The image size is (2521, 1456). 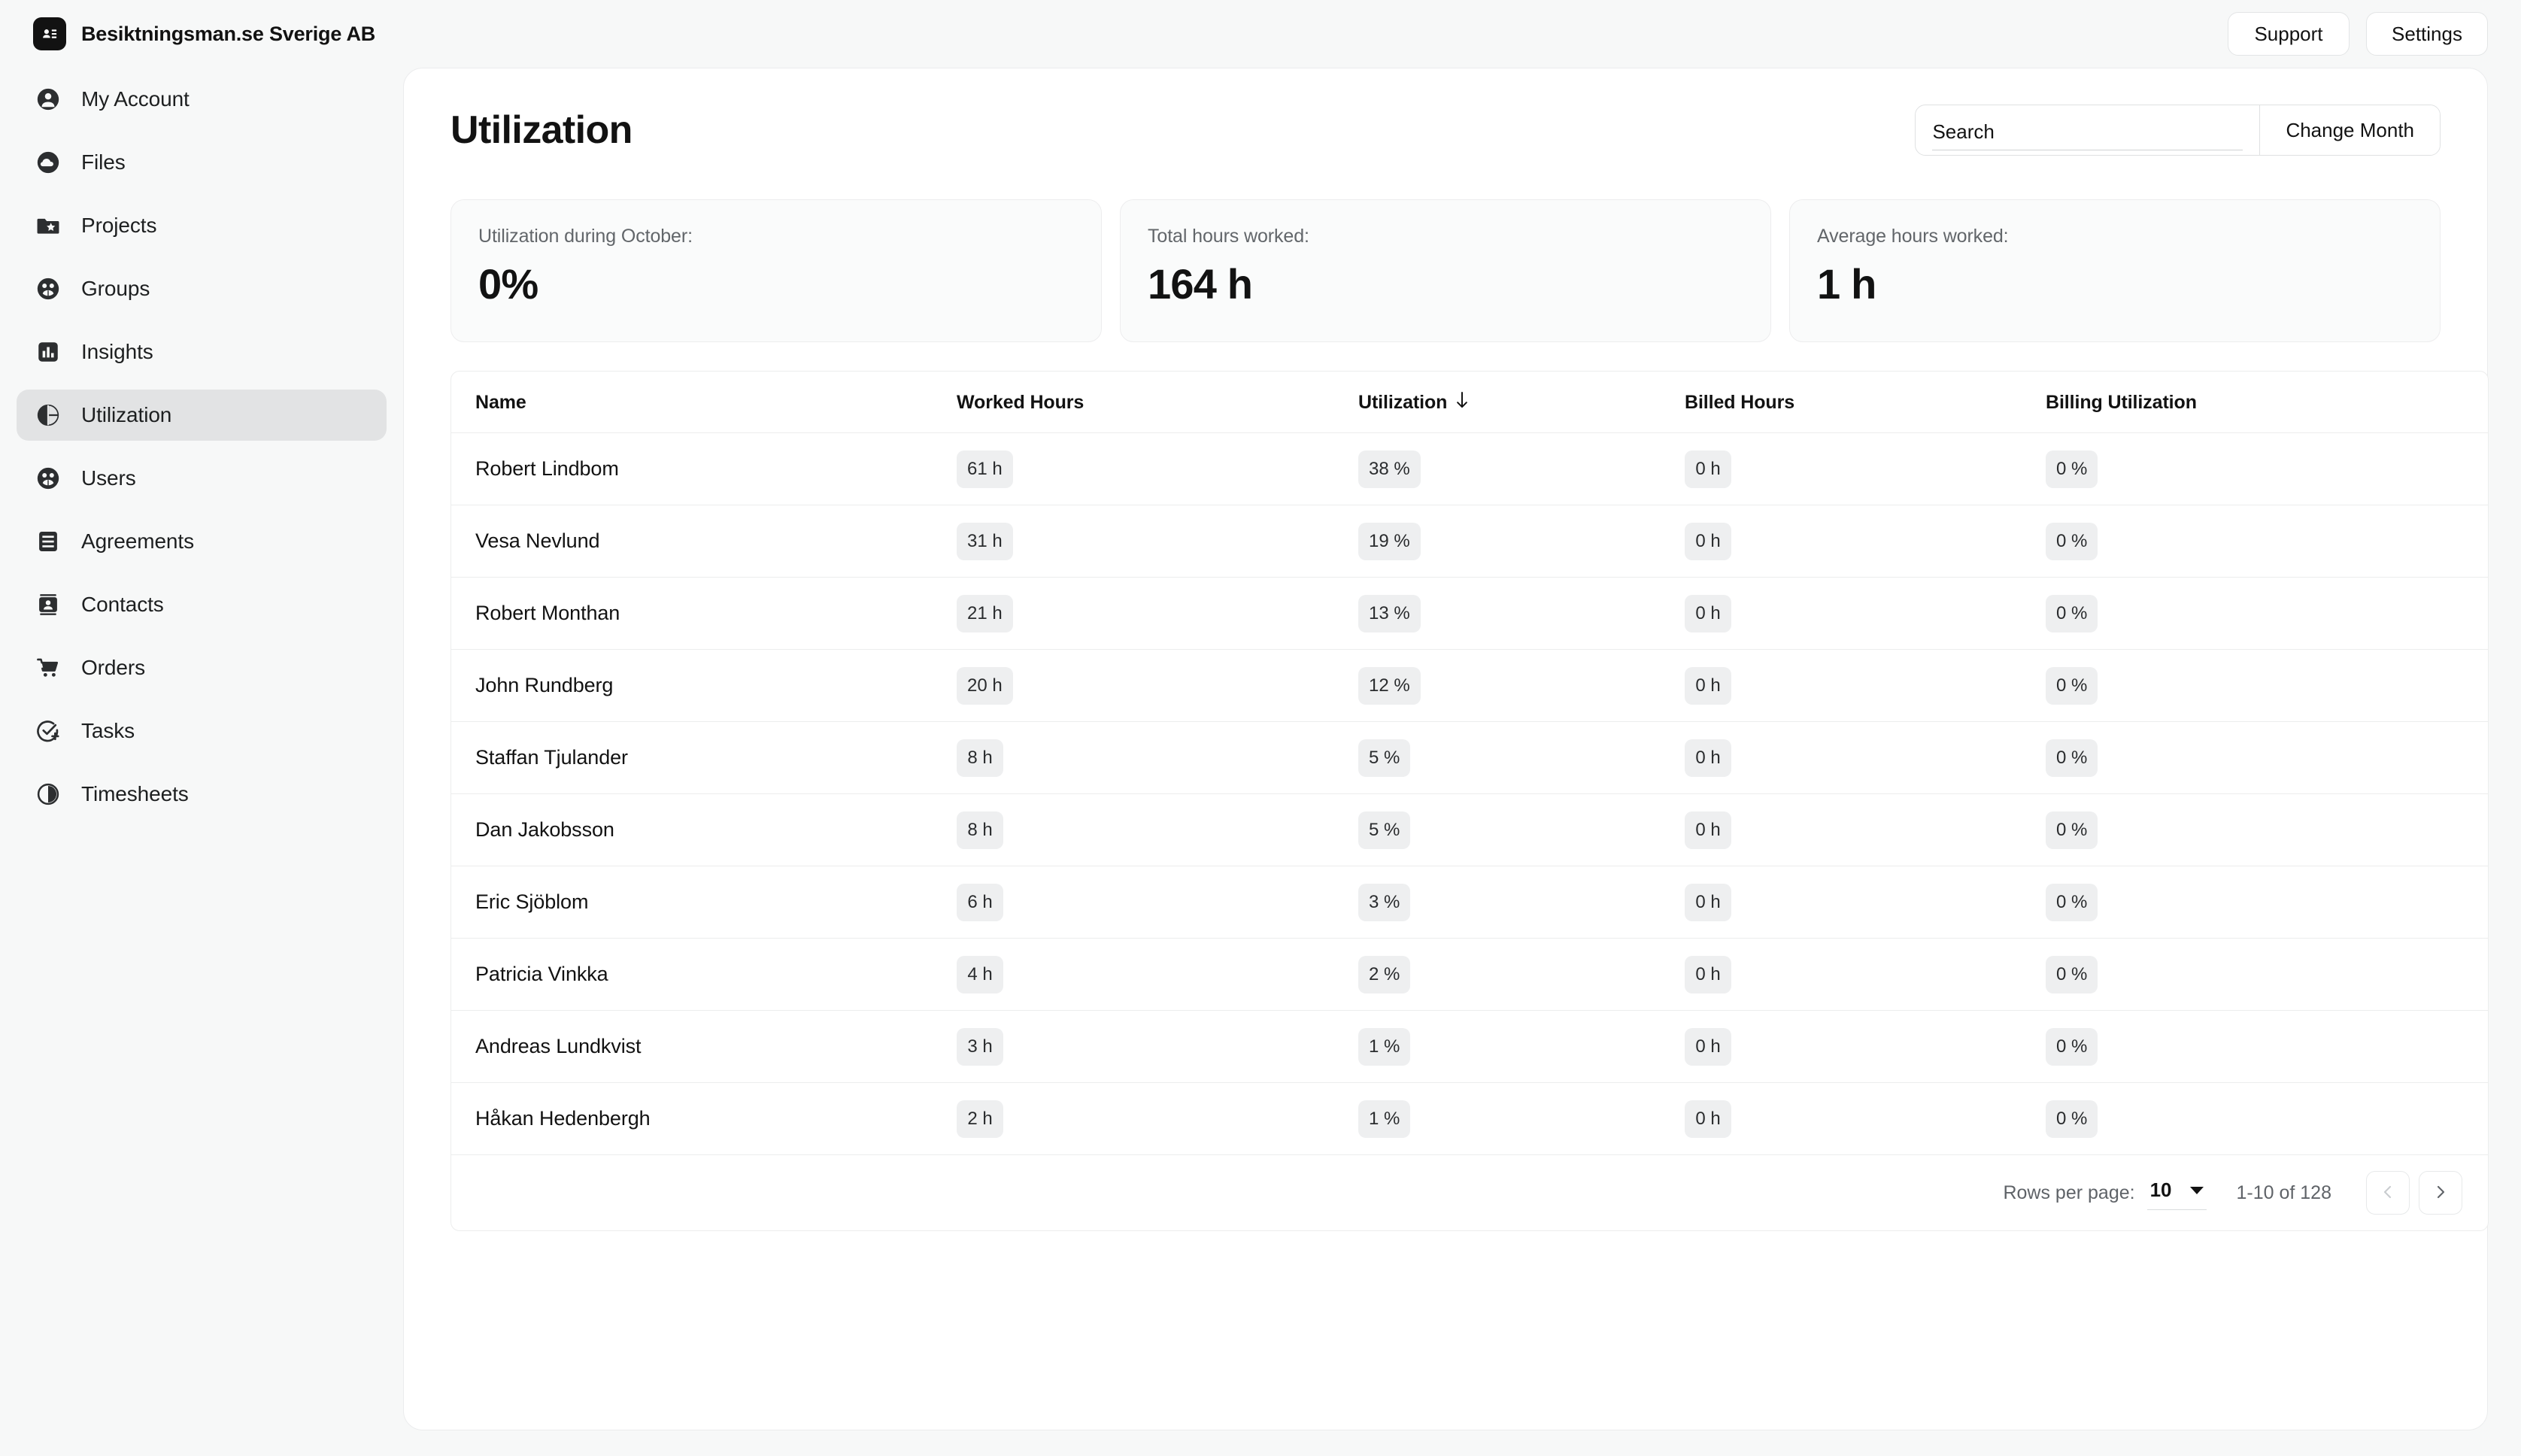 What do you see at coordinates (2440, 1193) in the screenshot?
I see `next-page-button` at bounding box center [2440, 1193].